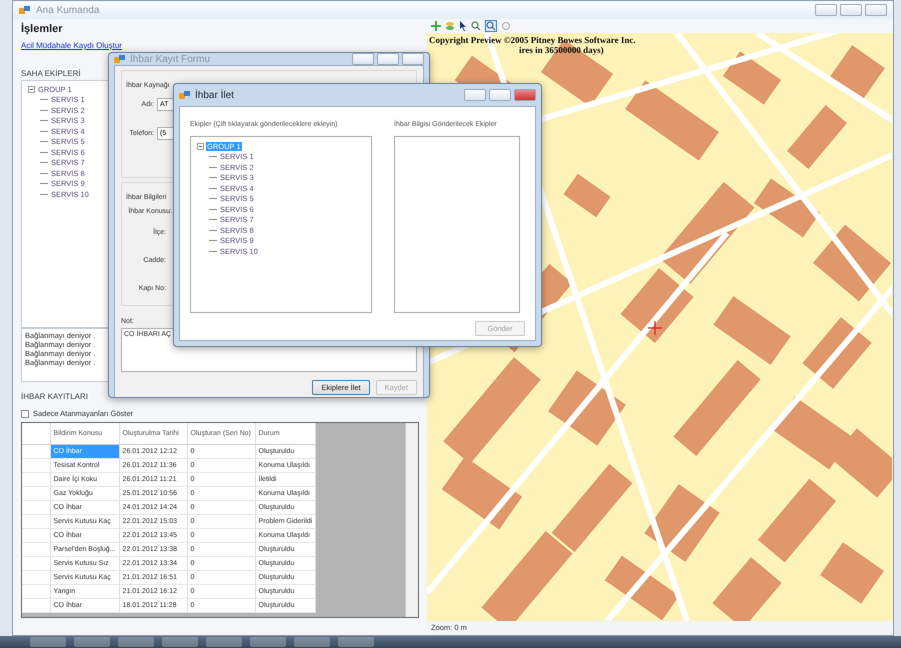 This screenshot has height=648, width=901. Describe the element at coordinates (532, 40) in the screenshot. I see `copyright-text: Copyright Preview ©2005 Pitney Bowes Software Inc.` at that location.